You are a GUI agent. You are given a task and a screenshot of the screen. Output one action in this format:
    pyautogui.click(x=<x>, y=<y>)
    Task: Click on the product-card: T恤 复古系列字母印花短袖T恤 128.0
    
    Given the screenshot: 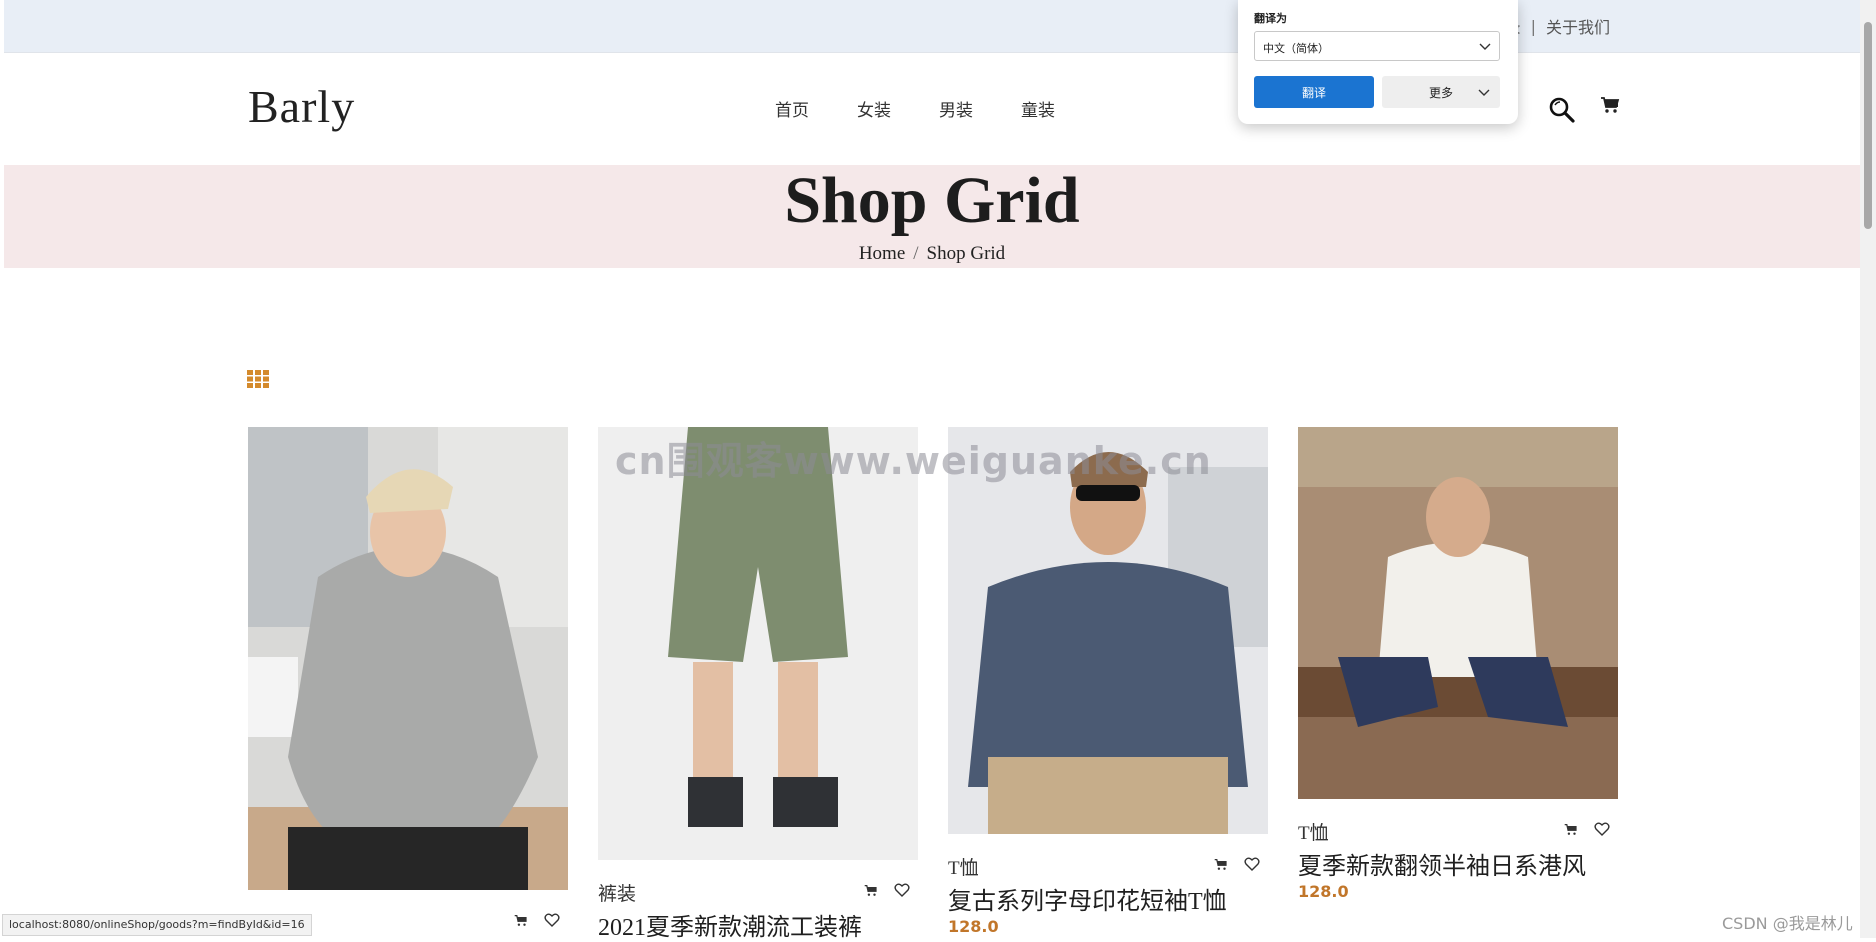 What is the action you would take?
    pyautogui.click(x=1108, y=682)
    